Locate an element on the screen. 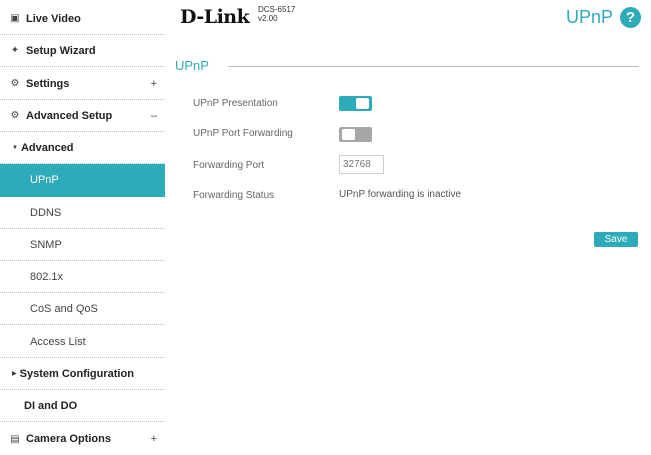  sidebar-item-setup-wizard: ✦ Setup Wizard is located at coordinates (82, 51).